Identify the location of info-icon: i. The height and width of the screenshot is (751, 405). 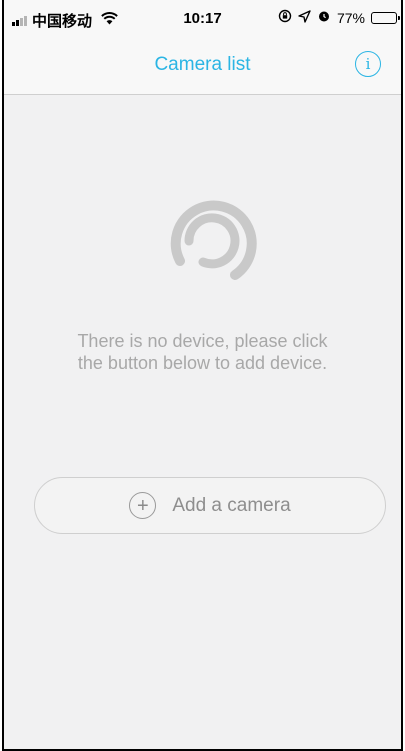
(368, 64).